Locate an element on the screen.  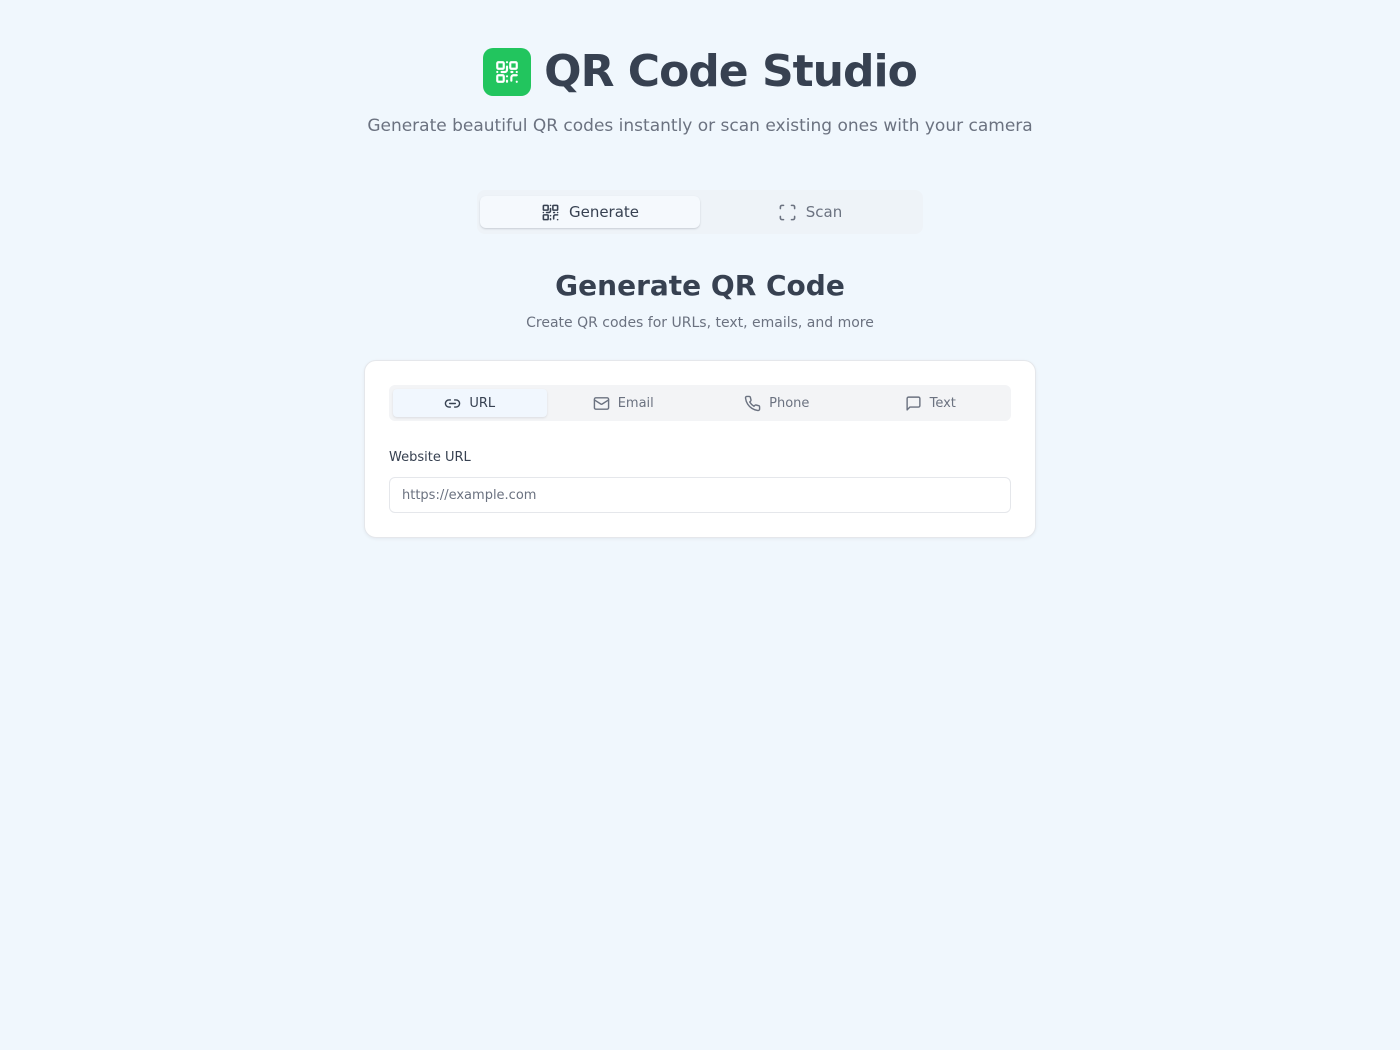
scan-frame-icon is located at coordinates (787, 212).